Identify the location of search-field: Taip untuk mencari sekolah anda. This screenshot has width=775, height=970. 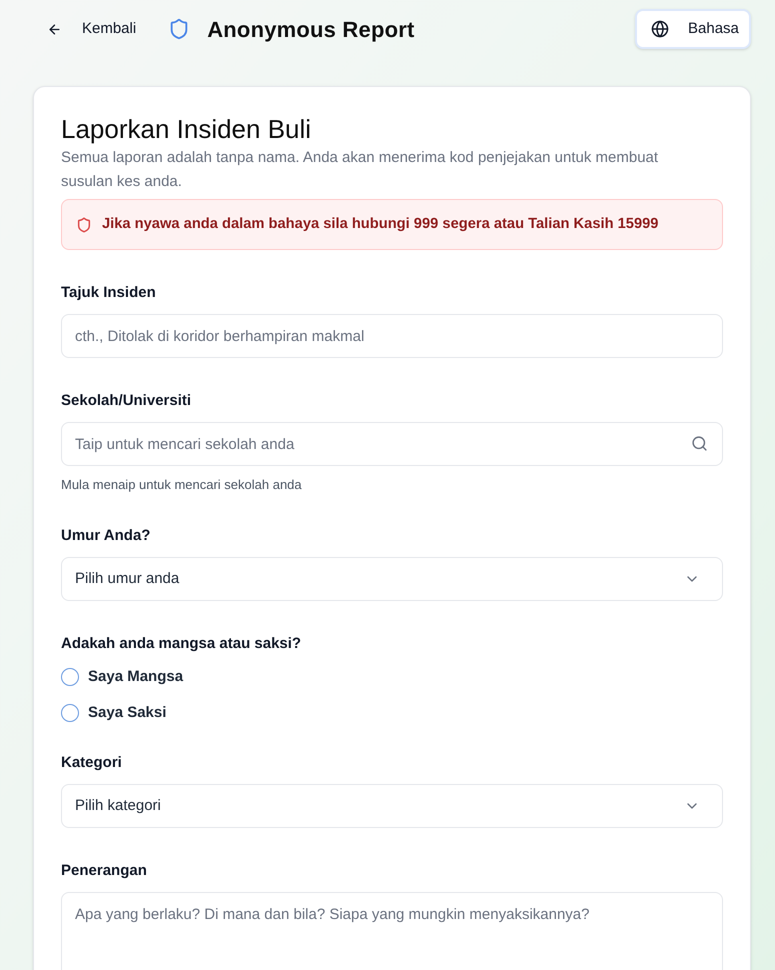
(392, 444).